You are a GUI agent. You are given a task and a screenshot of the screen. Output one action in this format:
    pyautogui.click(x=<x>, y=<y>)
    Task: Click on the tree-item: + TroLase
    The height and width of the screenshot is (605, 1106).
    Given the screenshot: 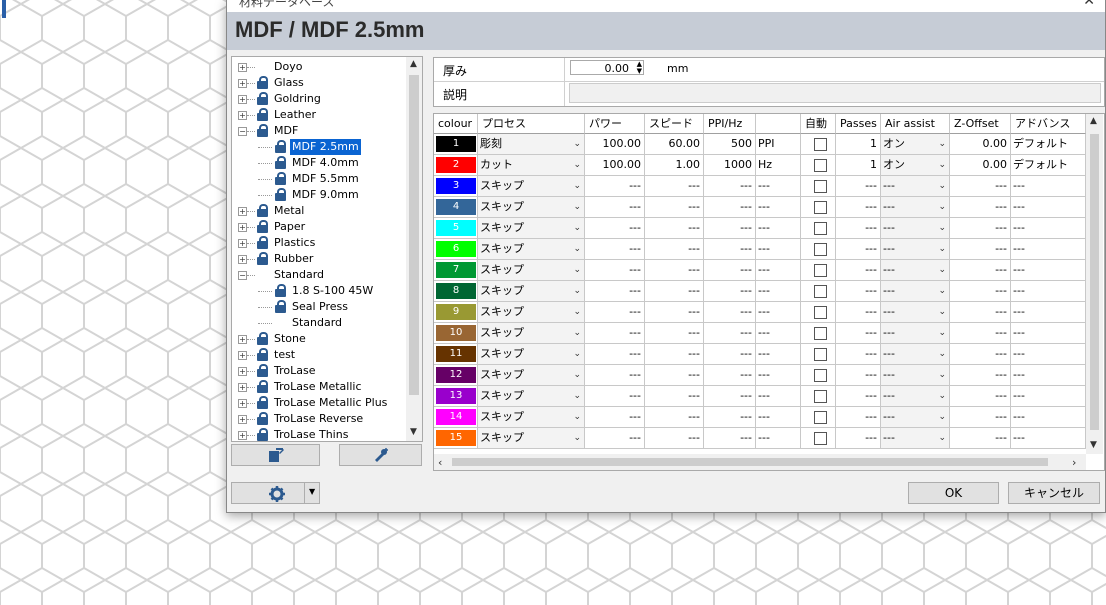 What is the action you would take?
    pyautogui.click(x=318, y=371)
    